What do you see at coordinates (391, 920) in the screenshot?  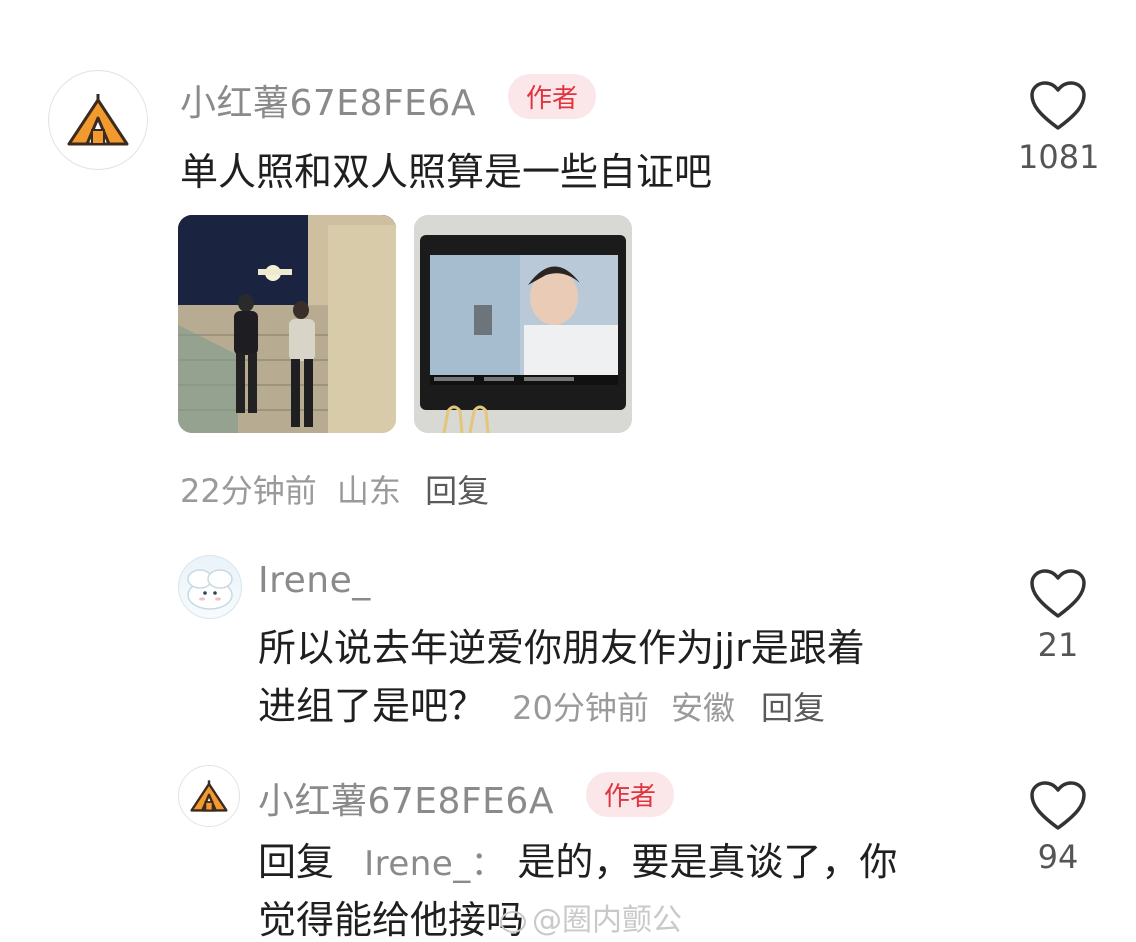 I see `comment-text-line2: 觉得能给他接吗` at bounding box center [391, 920].